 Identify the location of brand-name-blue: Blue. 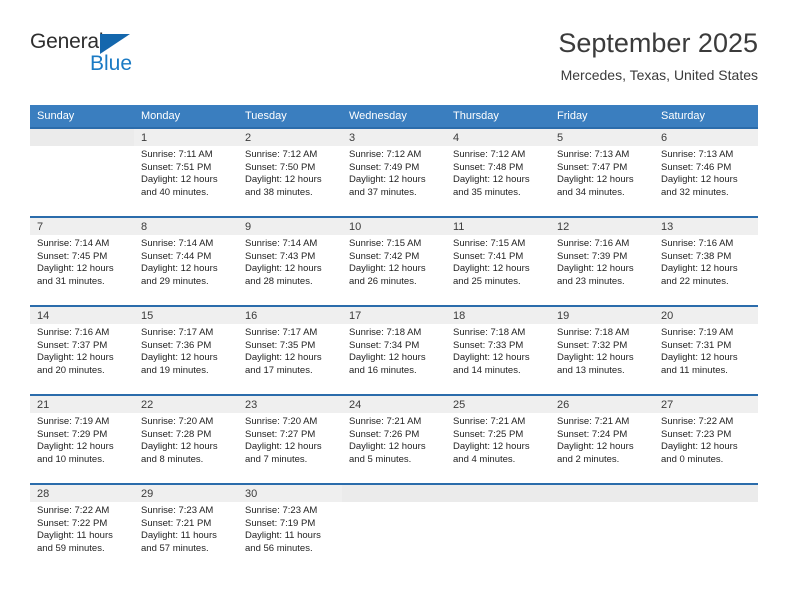
(111, 63).